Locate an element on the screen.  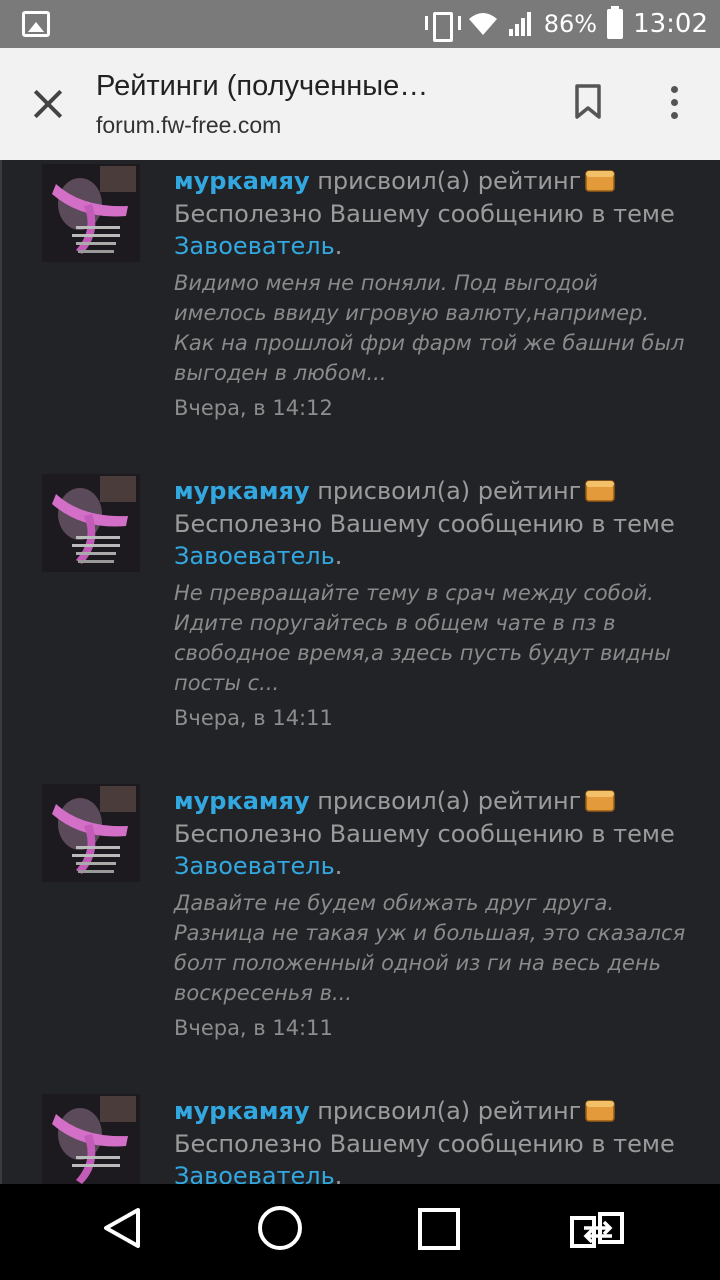
battery-percent: 86% is located at coordinates (570, 24).